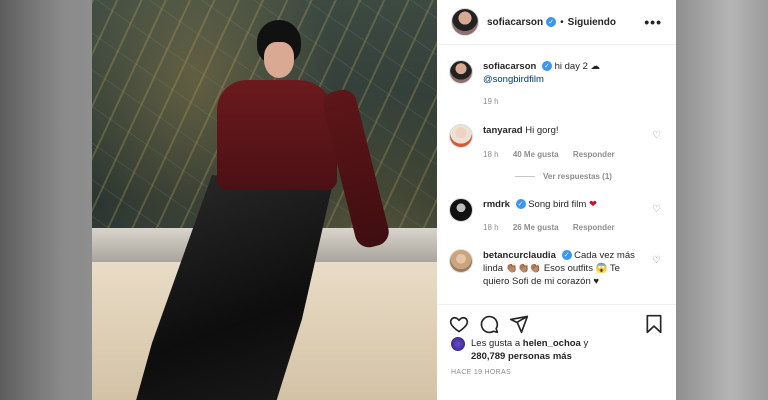  Describe the element at coordinates (513, 79) in the screenshot. I see `caption-mention-link: @songbirdfilm` at that location.